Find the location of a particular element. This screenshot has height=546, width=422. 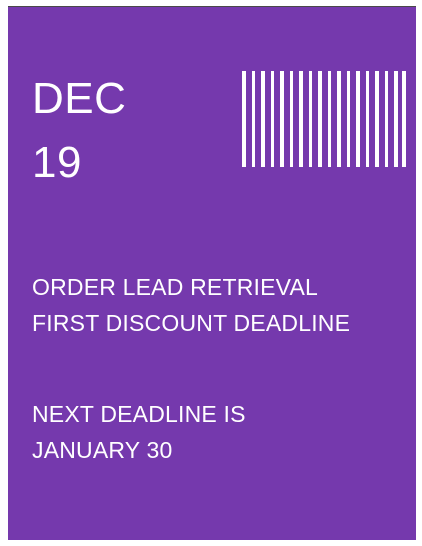

date-block: DEC 19 is located at coordinates (79, 131).